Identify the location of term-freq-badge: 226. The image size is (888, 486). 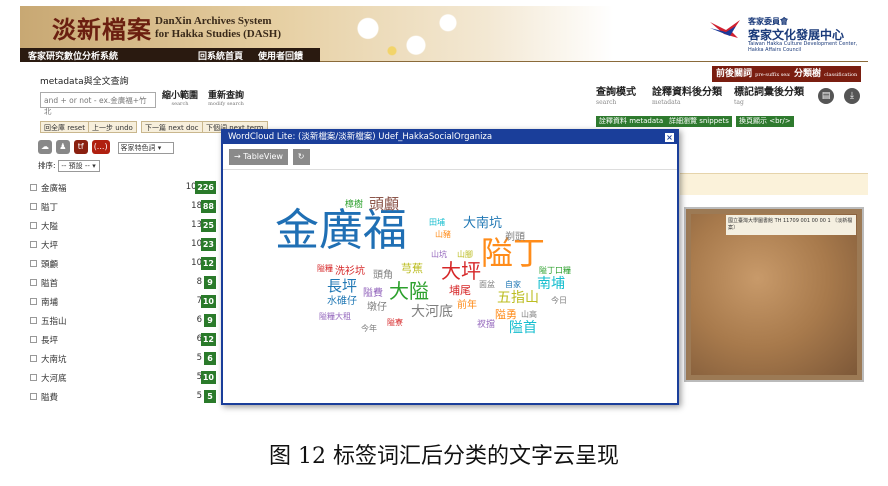
(205, 187).